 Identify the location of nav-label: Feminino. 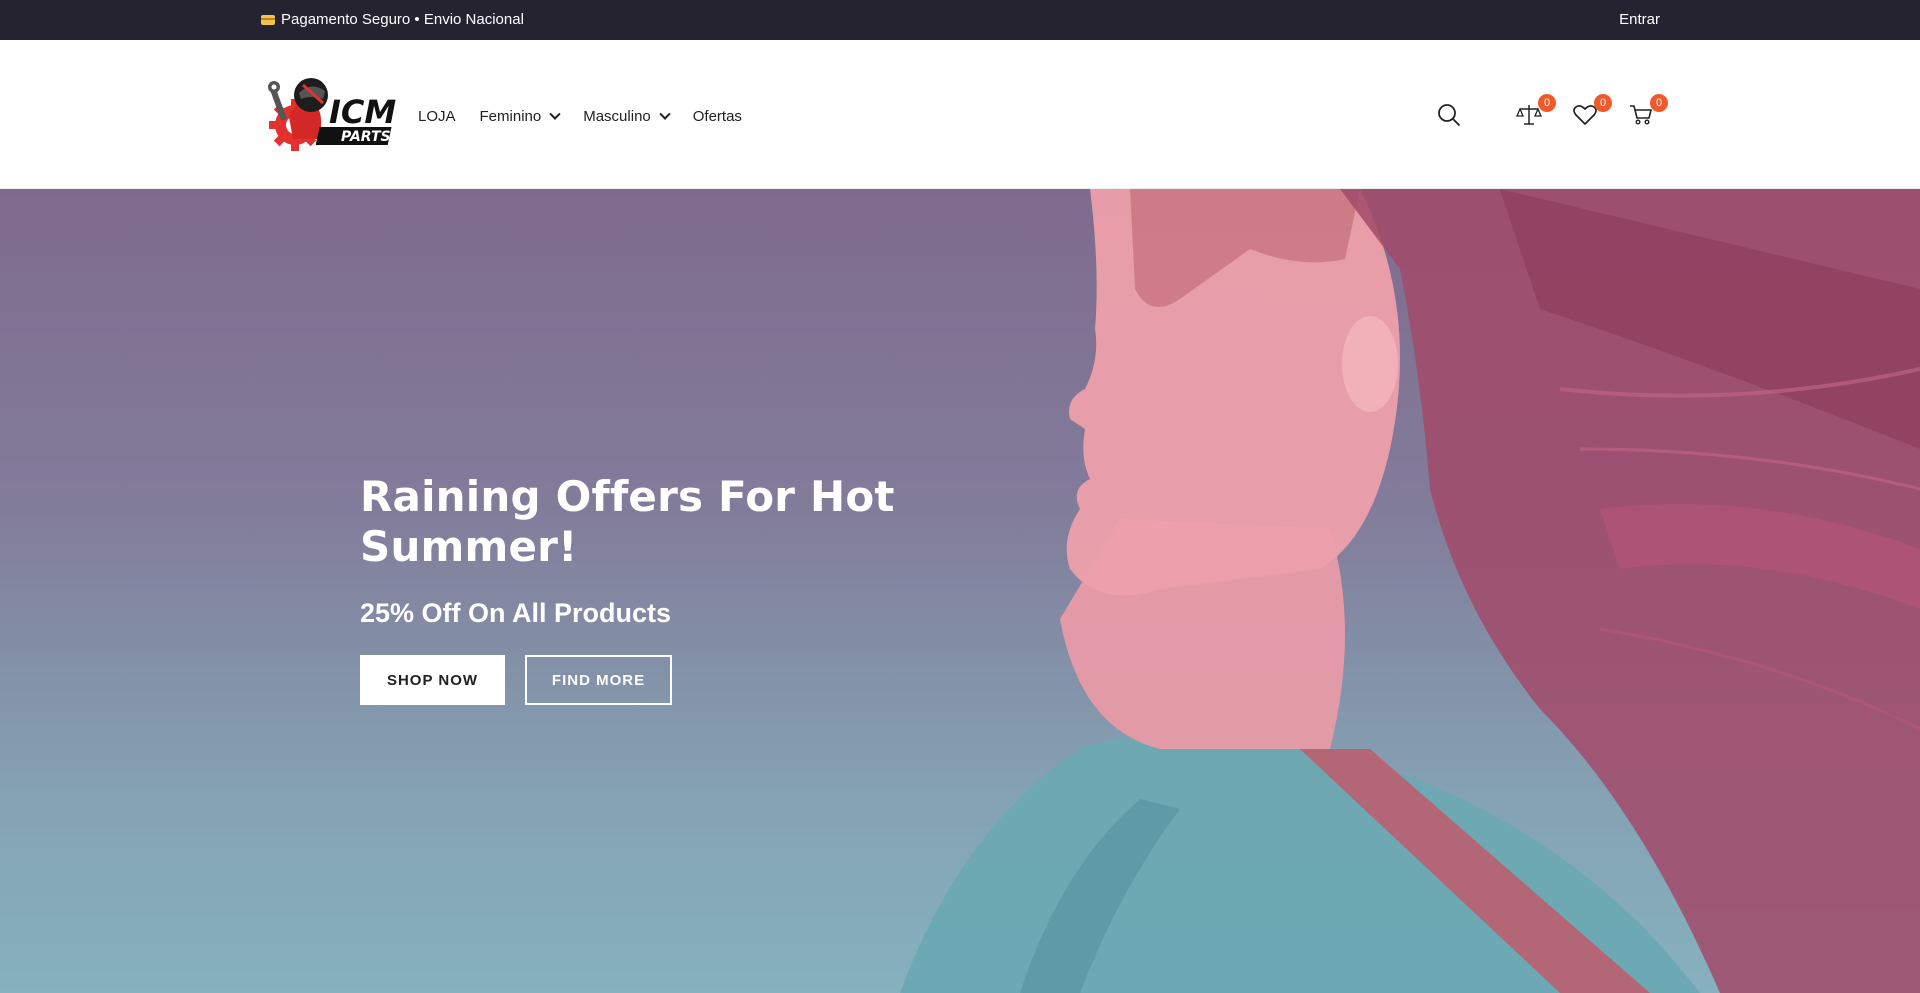
(510, 116).